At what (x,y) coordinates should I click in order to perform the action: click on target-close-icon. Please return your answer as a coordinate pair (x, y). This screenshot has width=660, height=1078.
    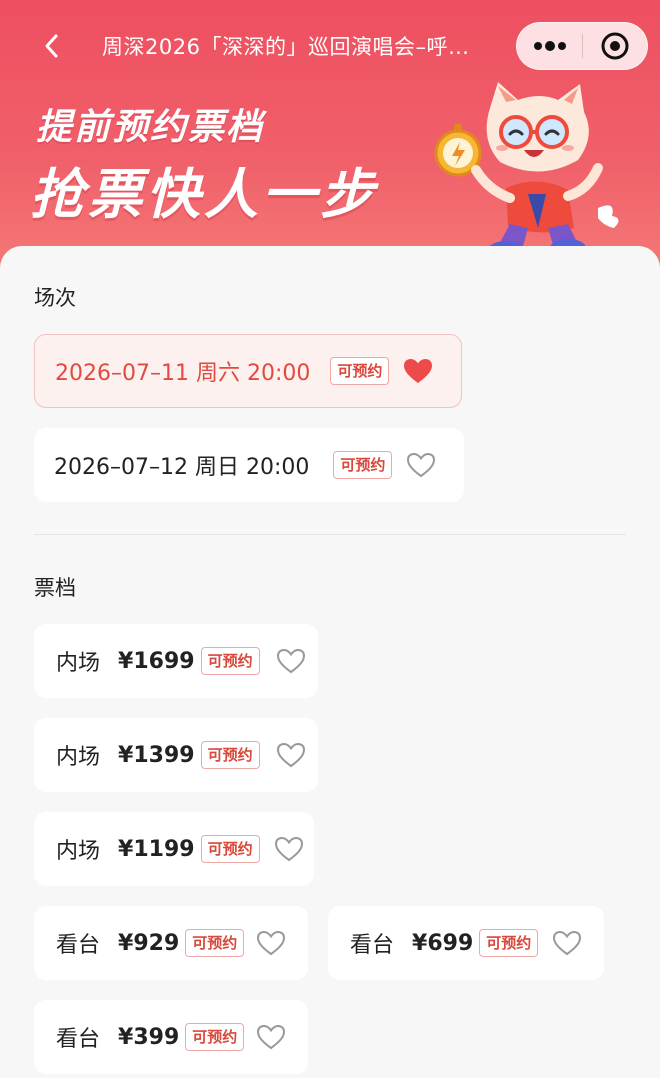
    Looking at the image, I should click on (615, 46).